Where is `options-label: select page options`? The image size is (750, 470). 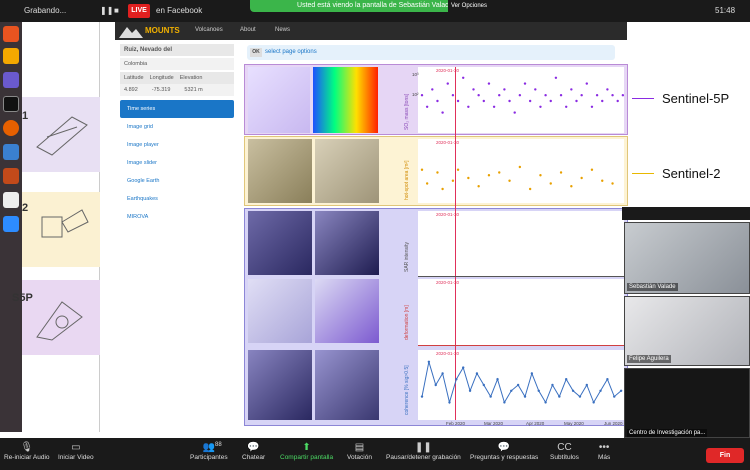 options-label: select page options is located at coordinates (291, 52).